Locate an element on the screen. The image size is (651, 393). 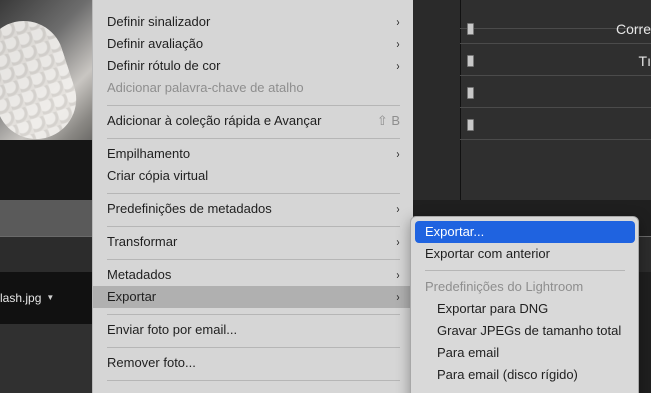
submenu-header-label: Predefinições do Lightroom is located at coordinates (504, 286).